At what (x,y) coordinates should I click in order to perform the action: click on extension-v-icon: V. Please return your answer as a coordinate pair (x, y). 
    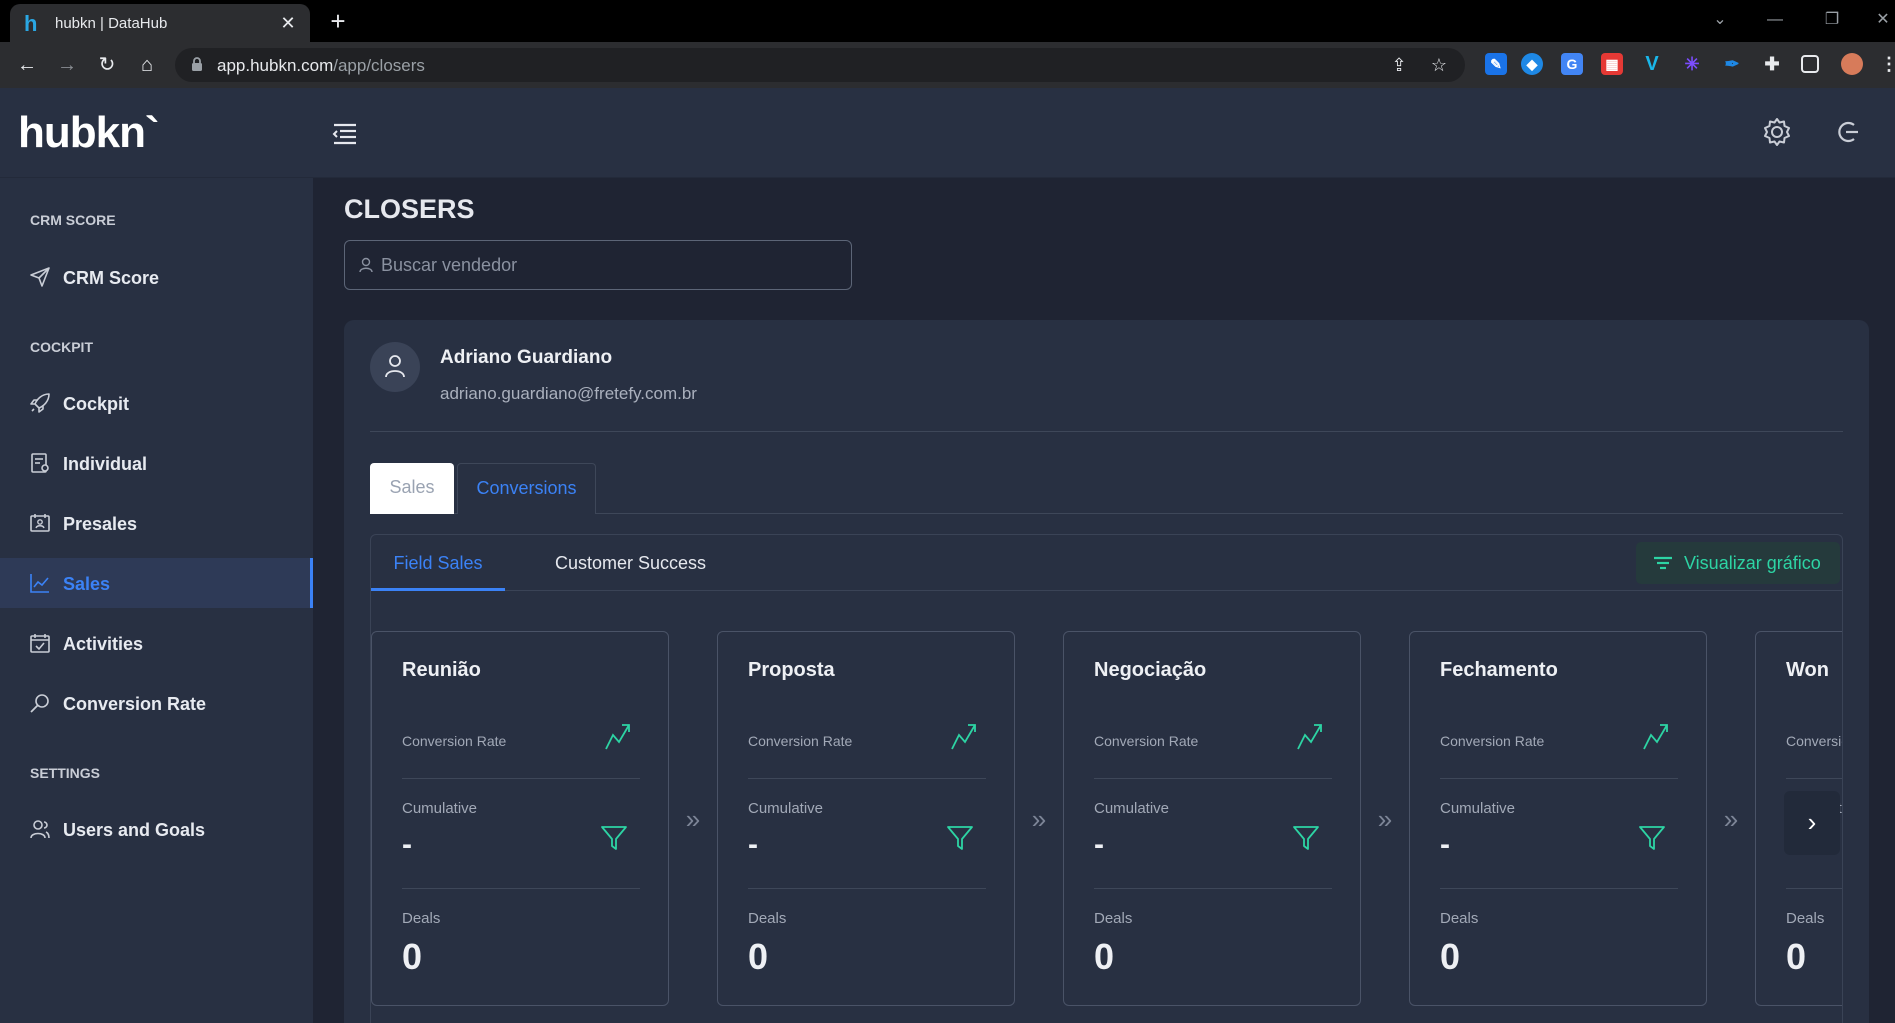
    Looking at the image, I should click on (1652, 64).